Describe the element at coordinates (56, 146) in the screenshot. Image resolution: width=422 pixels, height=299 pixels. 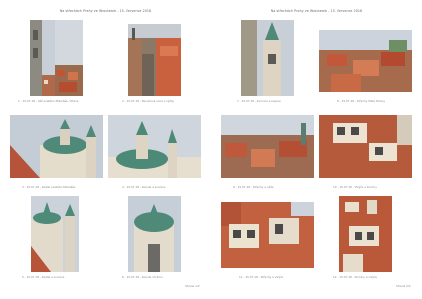
I see `photo-church-roof` at that location.